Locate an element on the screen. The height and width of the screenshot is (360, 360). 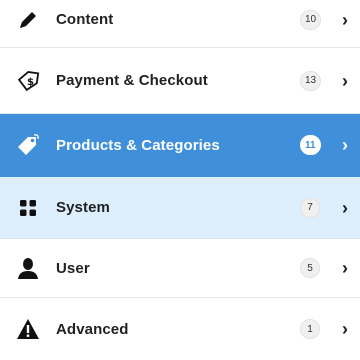
count-badge: 7 is located at coordinates (310, 207).